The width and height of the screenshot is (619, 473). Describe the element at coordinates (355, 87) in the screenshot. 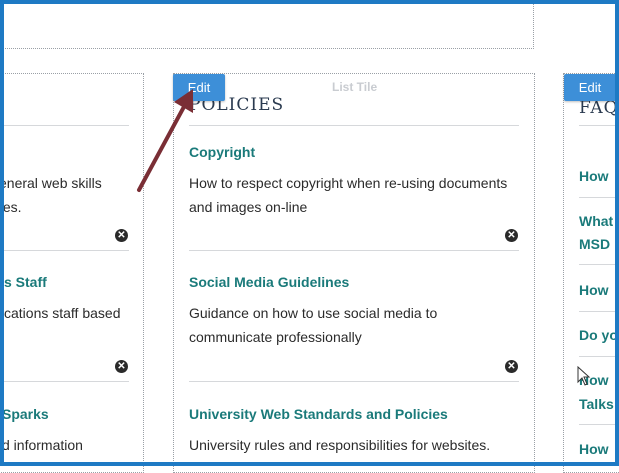

I see `list-tile-label: List Tile` at that location.